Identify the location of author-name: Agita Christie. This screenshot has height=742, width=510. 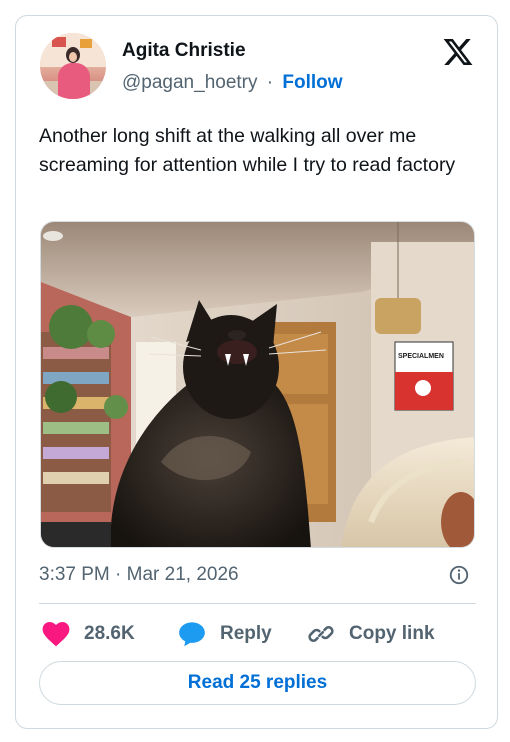
(184, 51).